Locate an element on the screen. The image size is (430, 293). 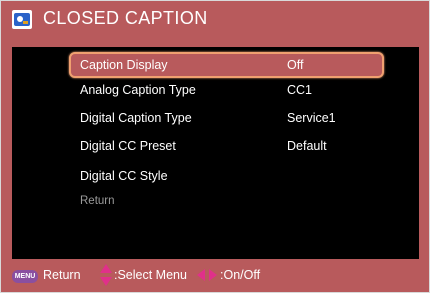
menu-item-value: Default is located at coordinates (307, 146).